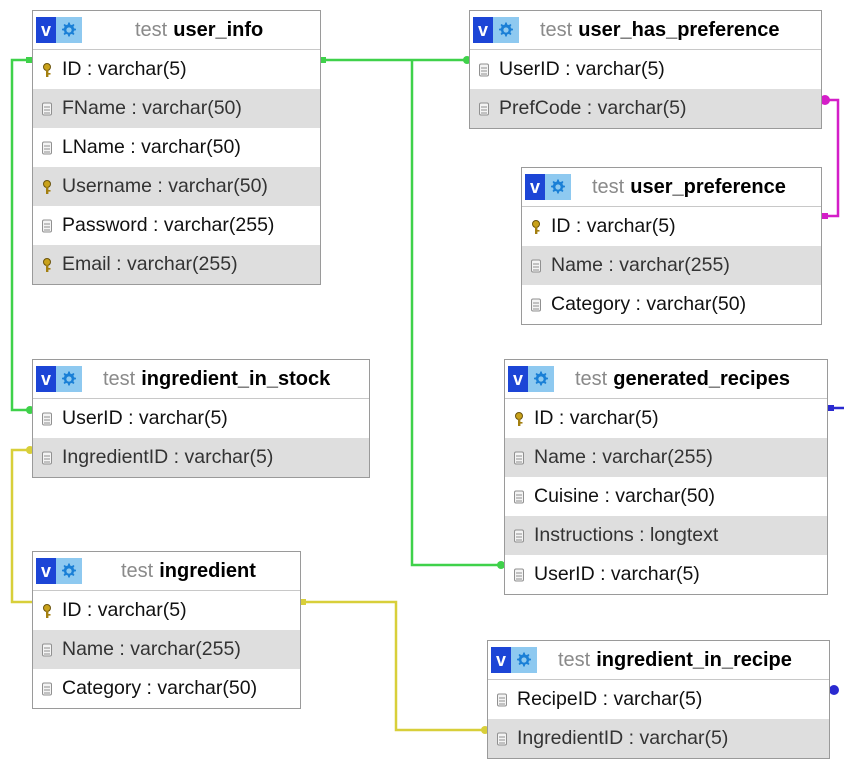 This screenshot has height=759, width=844. What do you see at coordinates (218, 29) in the screenshot?
I see `table-name: user_info` at bounding box center [218, 29].